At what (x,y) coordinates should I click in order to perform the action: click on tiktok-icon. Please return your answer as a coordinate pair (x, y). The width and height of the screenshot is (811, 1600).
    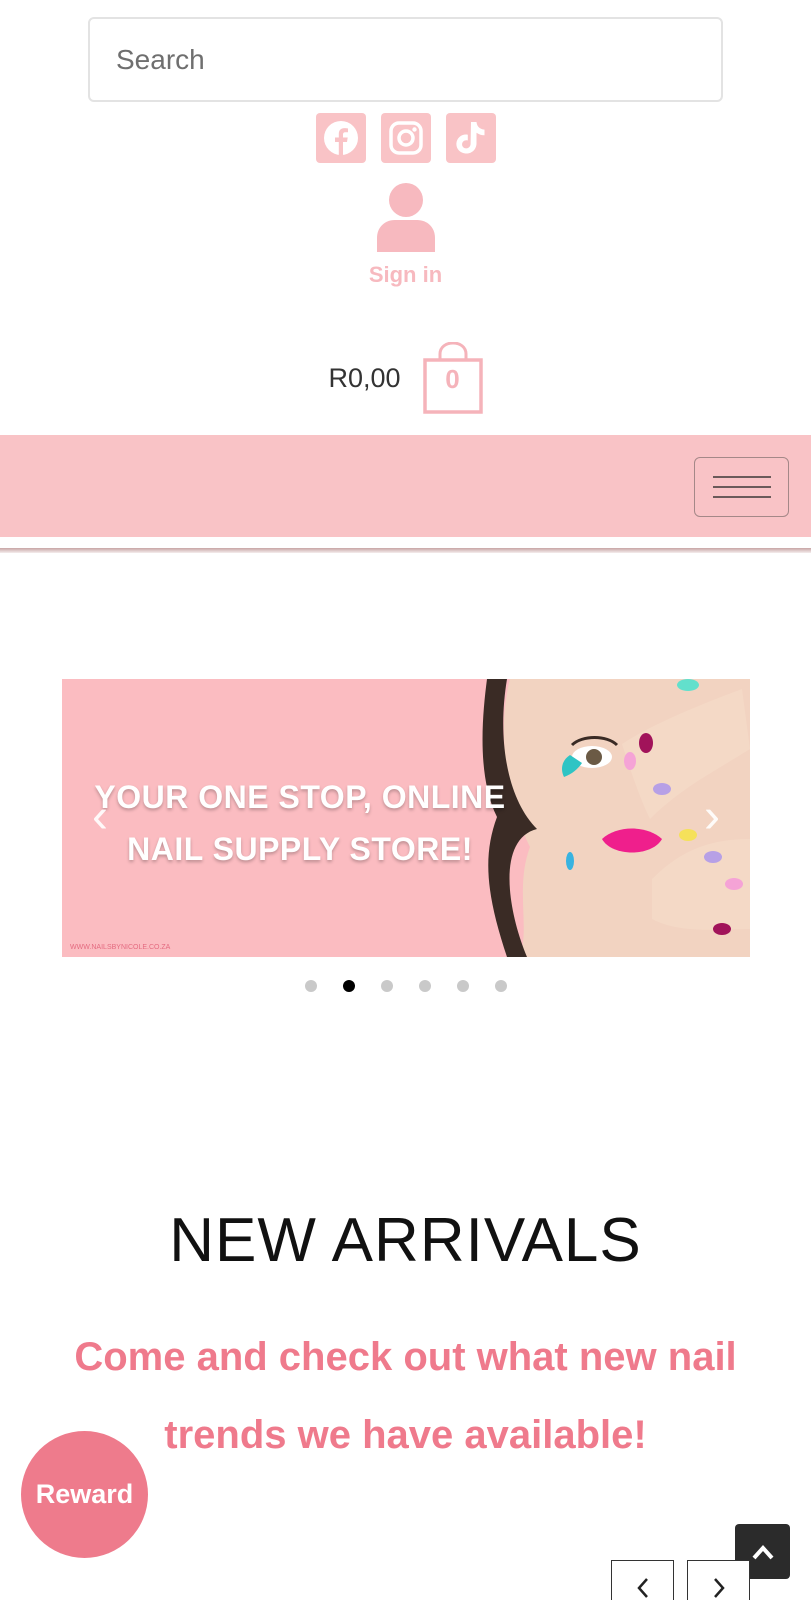
    Looking at the image, I should click on (469, 138).